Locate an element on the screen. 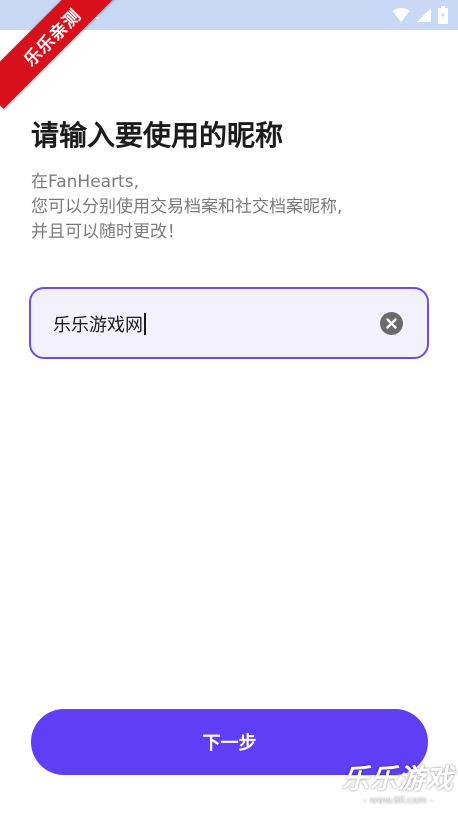  nickname-input: 乐乐游戏网 is located at coordinates (99, 324).